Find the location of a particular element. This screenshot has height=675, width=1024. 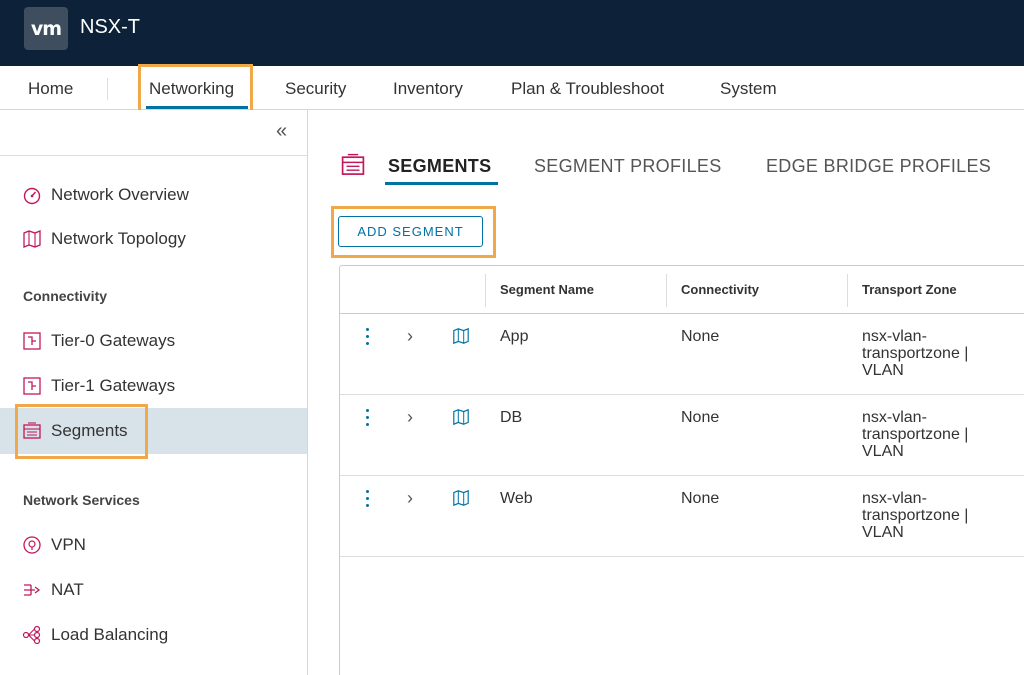

nat-icon is located at coordinates (32, 590).